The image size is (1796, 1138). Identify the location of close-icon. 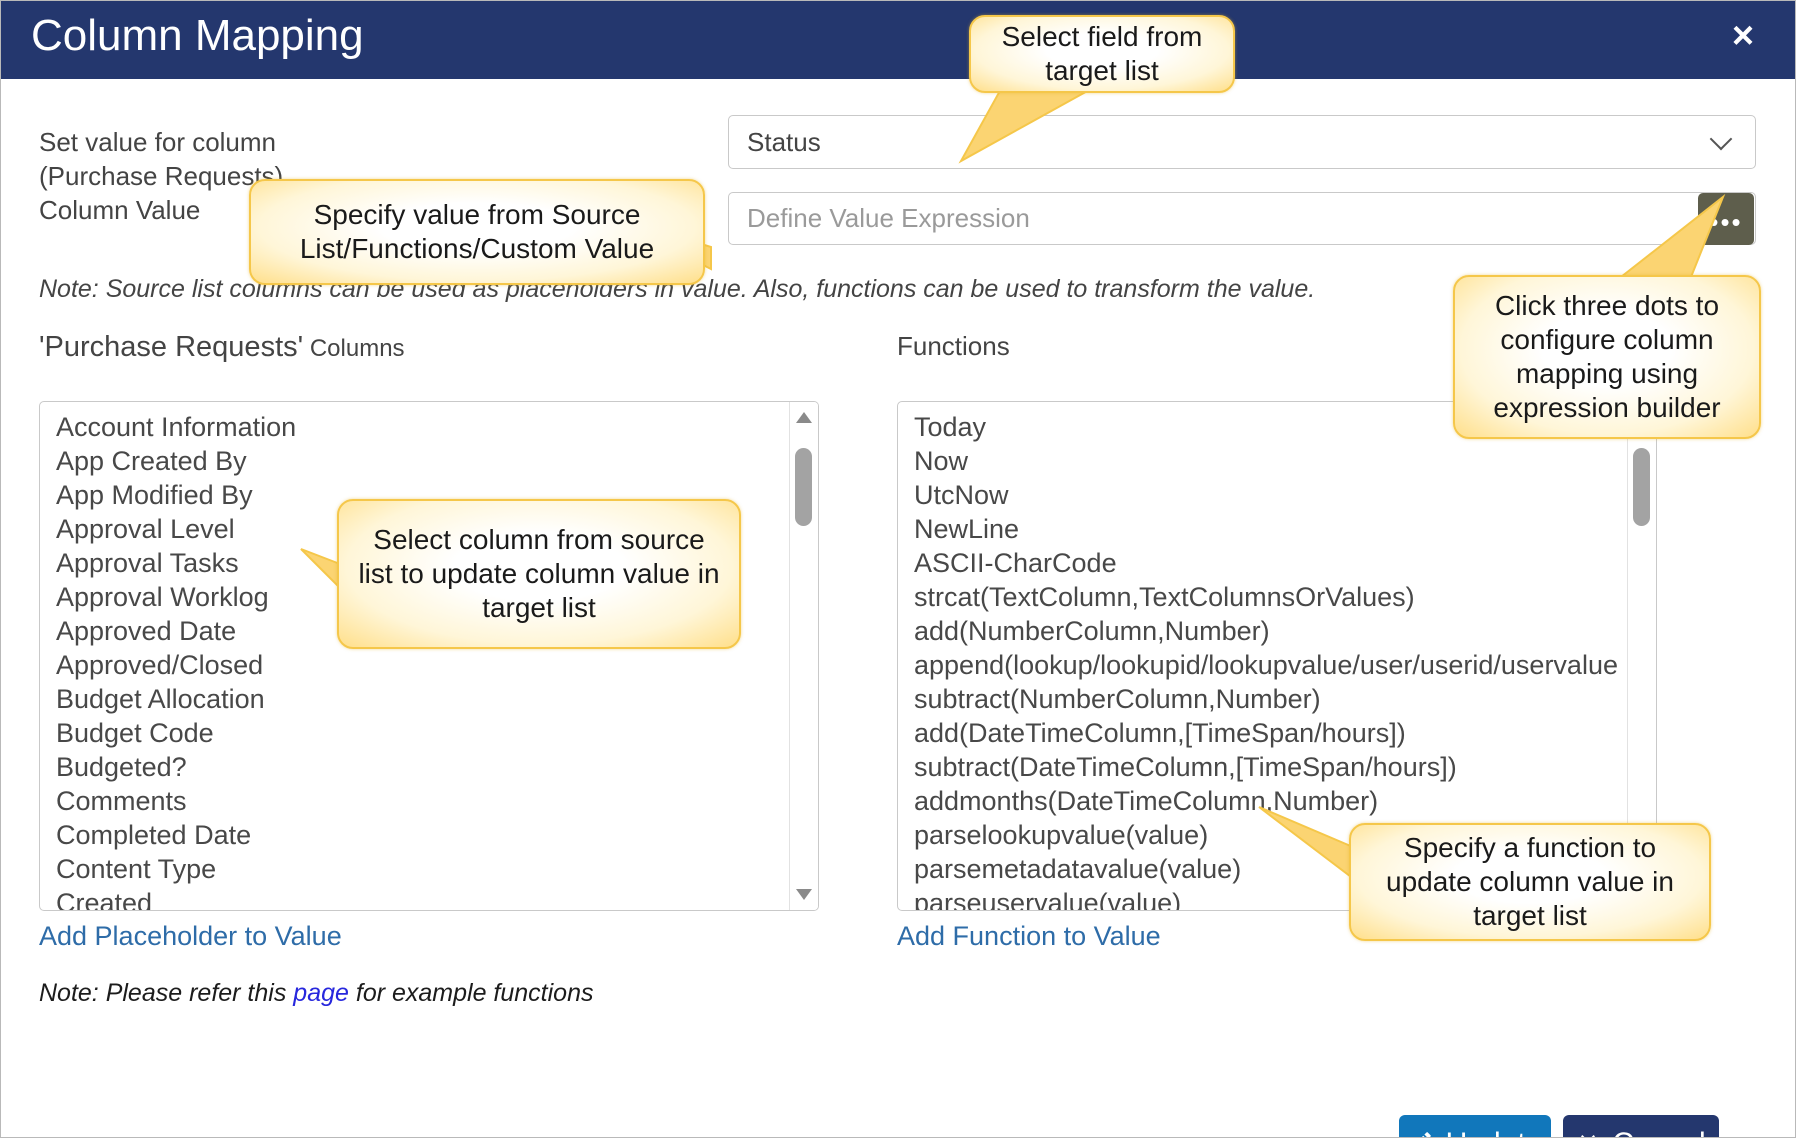
(1588, 1133).